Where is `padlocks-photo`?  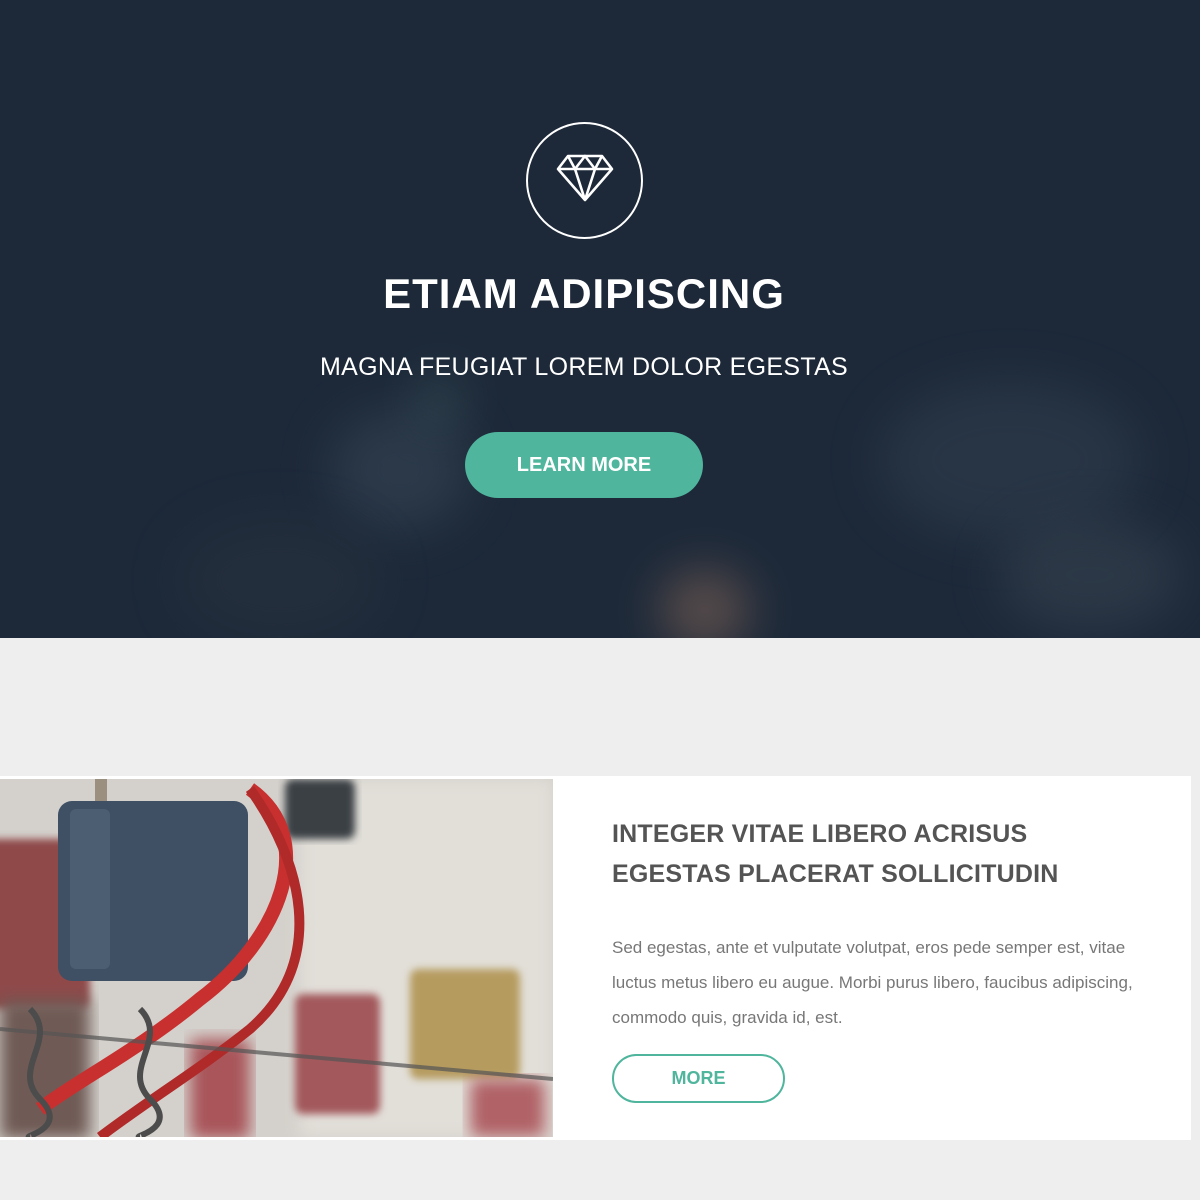
padlocks-photo is located at coordinates (276, 958).